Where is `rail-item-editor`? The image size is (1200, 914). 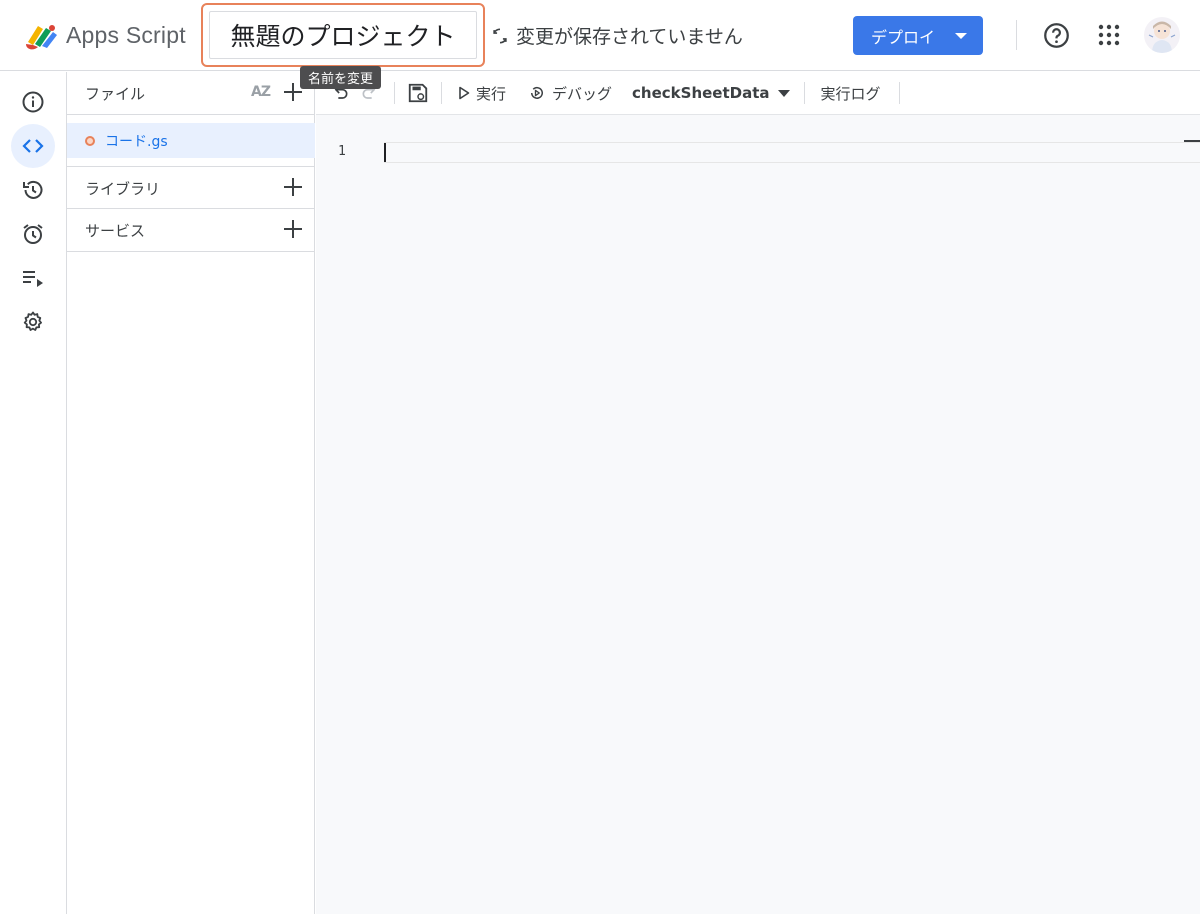 rail-item-editor is located at coordinates (33, 146).